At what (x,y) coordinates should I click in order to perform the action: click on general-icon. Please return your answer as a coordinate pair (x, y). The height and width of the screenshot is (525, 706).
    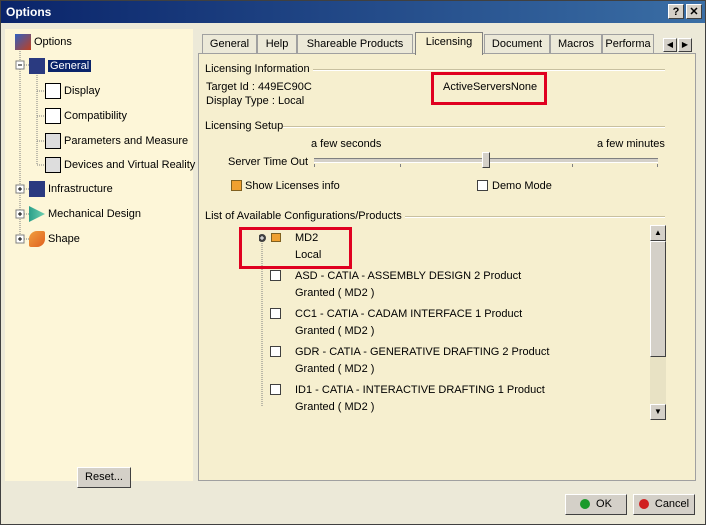
    Looking at the image, I should click on (37, 66).